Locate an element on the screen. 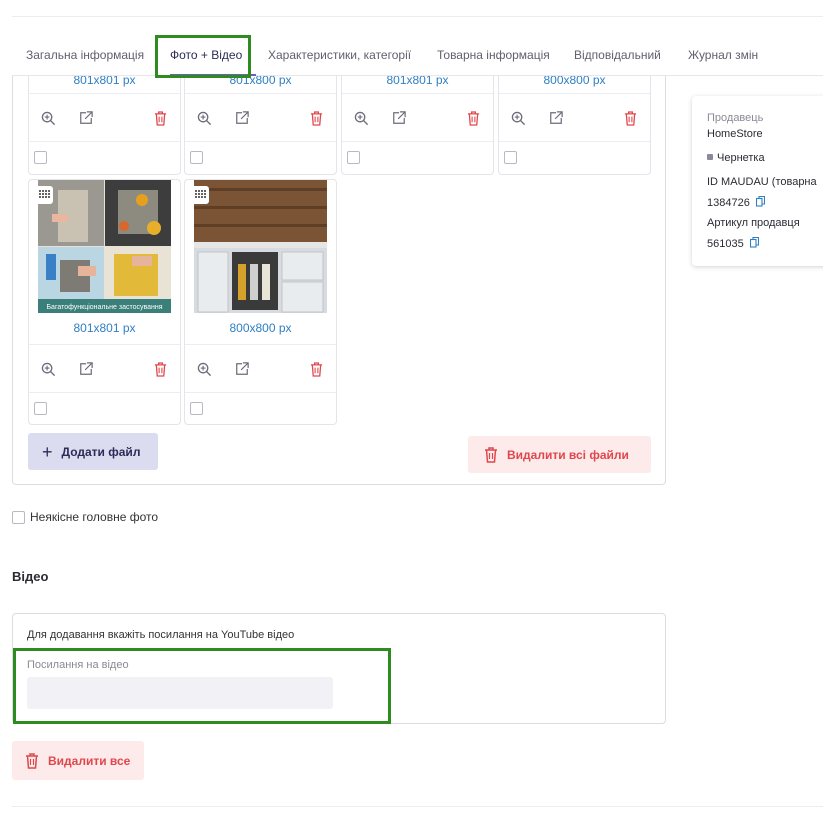  seller-article-label: Артикул продавця is located at coordinates (753, 223).